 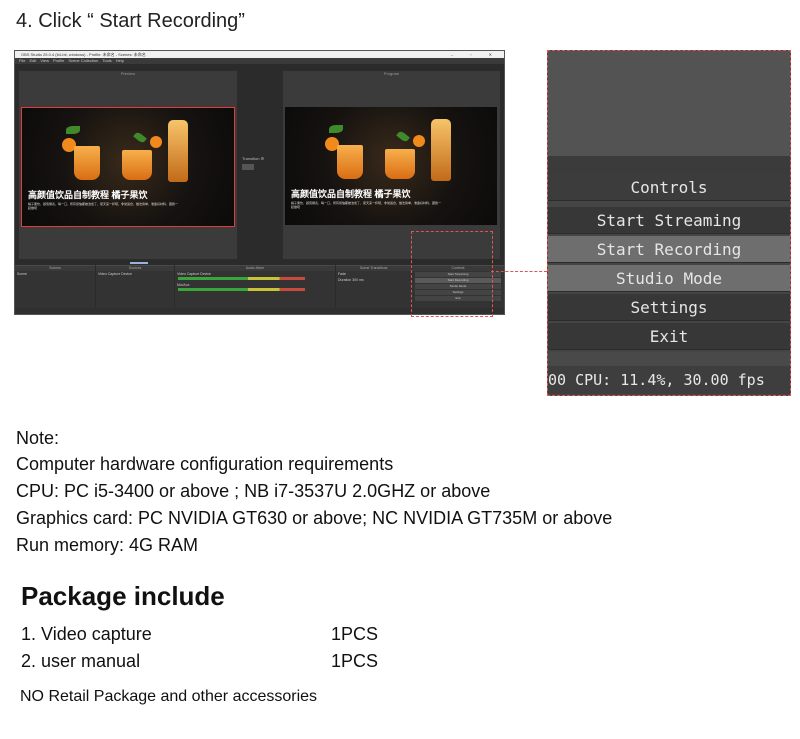 What do you see at coordinates (83, 60) in the screenshot?
I see `menu-scene-collection: Scene Collection` at bounding box center [83, 60].